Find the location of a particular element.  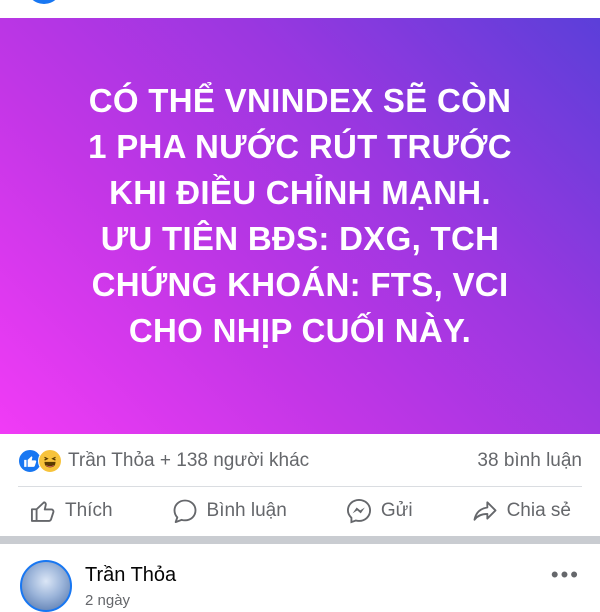

share-button: Chia sẻ is located at coordinates (521, 511).